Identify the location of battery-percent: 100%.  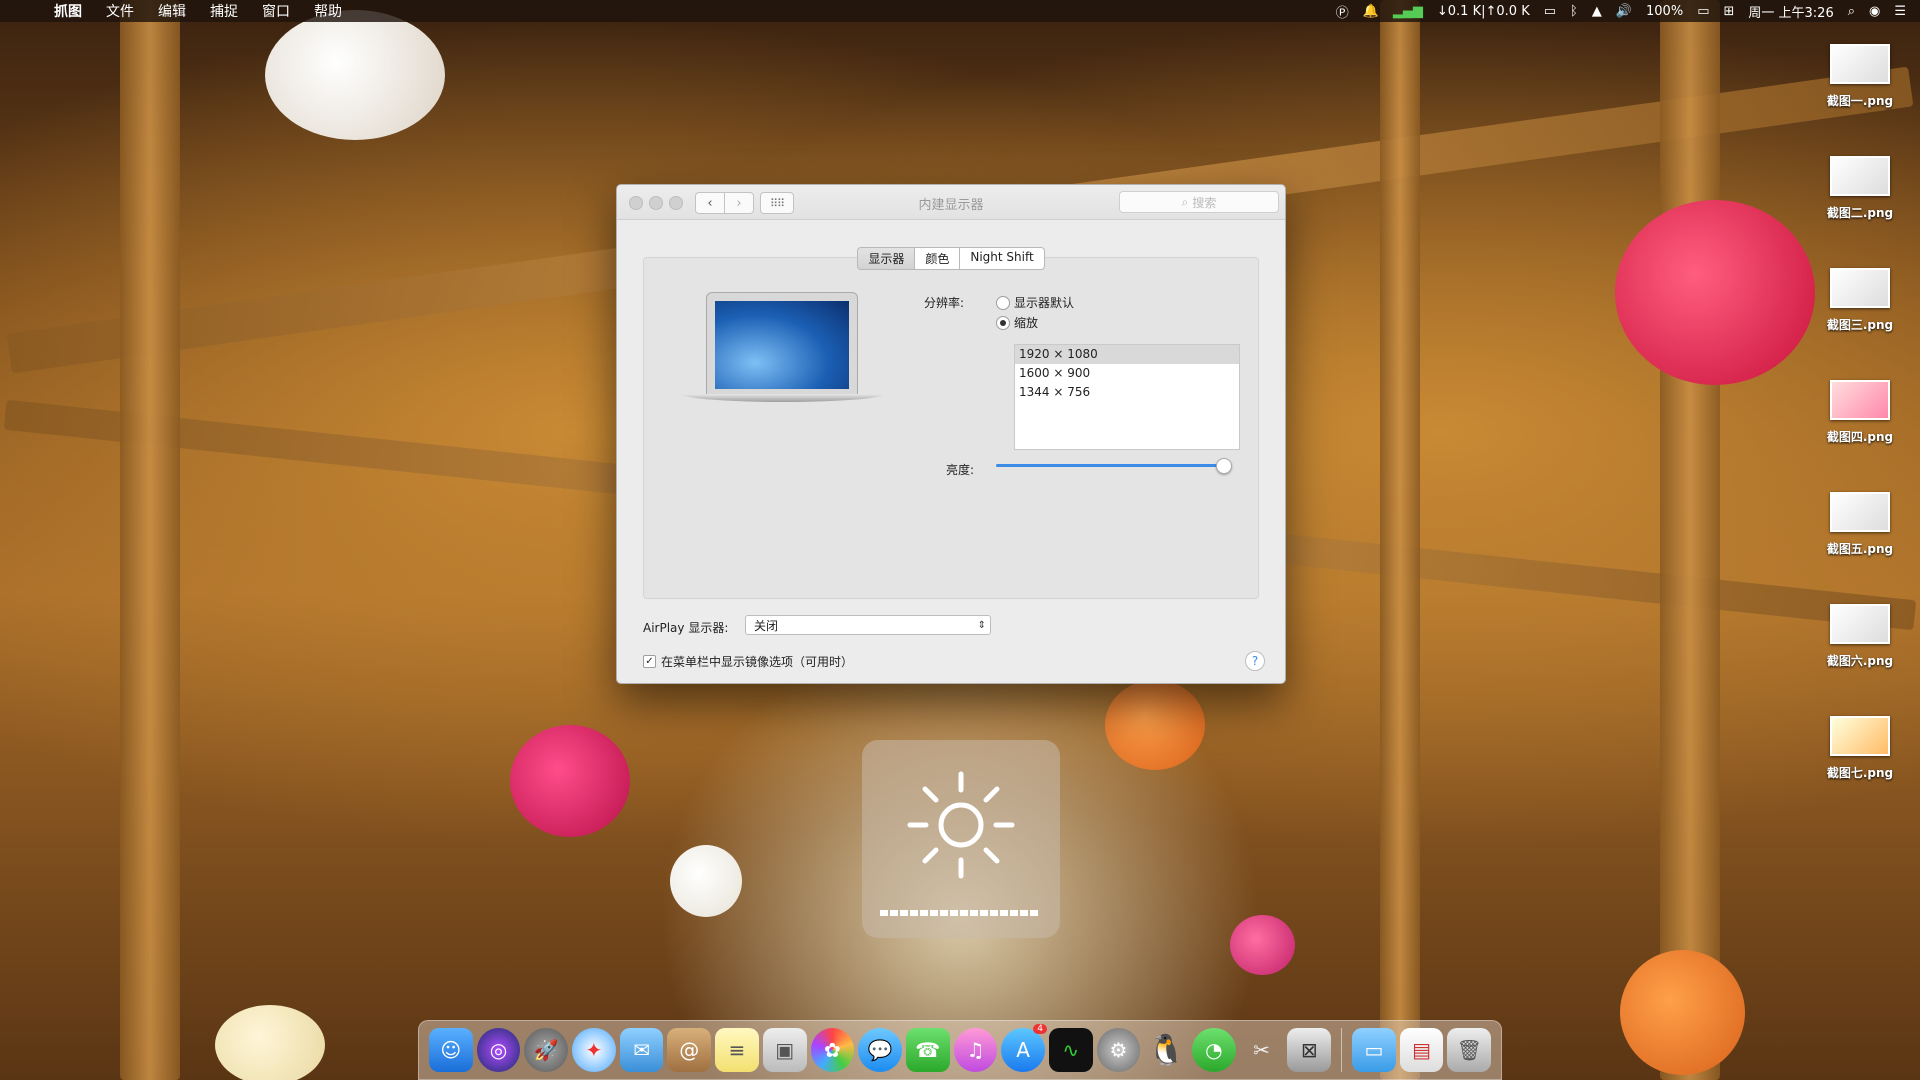
(1664, 11).